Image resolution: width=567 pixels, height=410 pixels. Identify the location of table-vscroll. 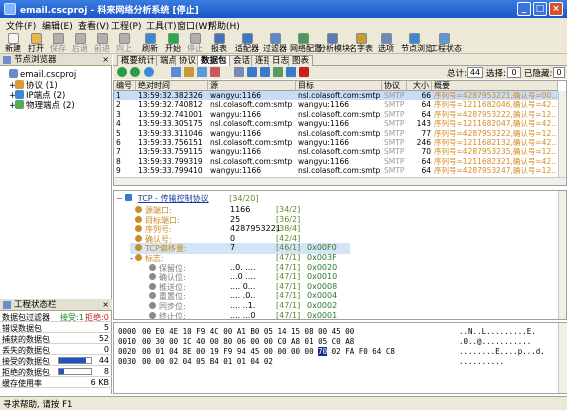
(562, 134).